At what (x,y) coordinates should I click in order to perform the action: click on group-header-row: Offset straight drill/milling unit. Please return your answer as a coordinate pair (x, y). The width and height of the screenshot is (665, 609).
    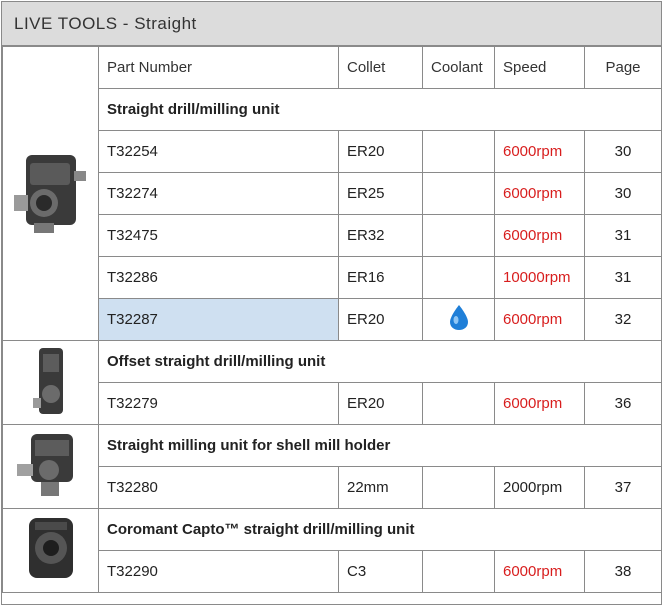
    Looking at the image, I should click on (332, 382).